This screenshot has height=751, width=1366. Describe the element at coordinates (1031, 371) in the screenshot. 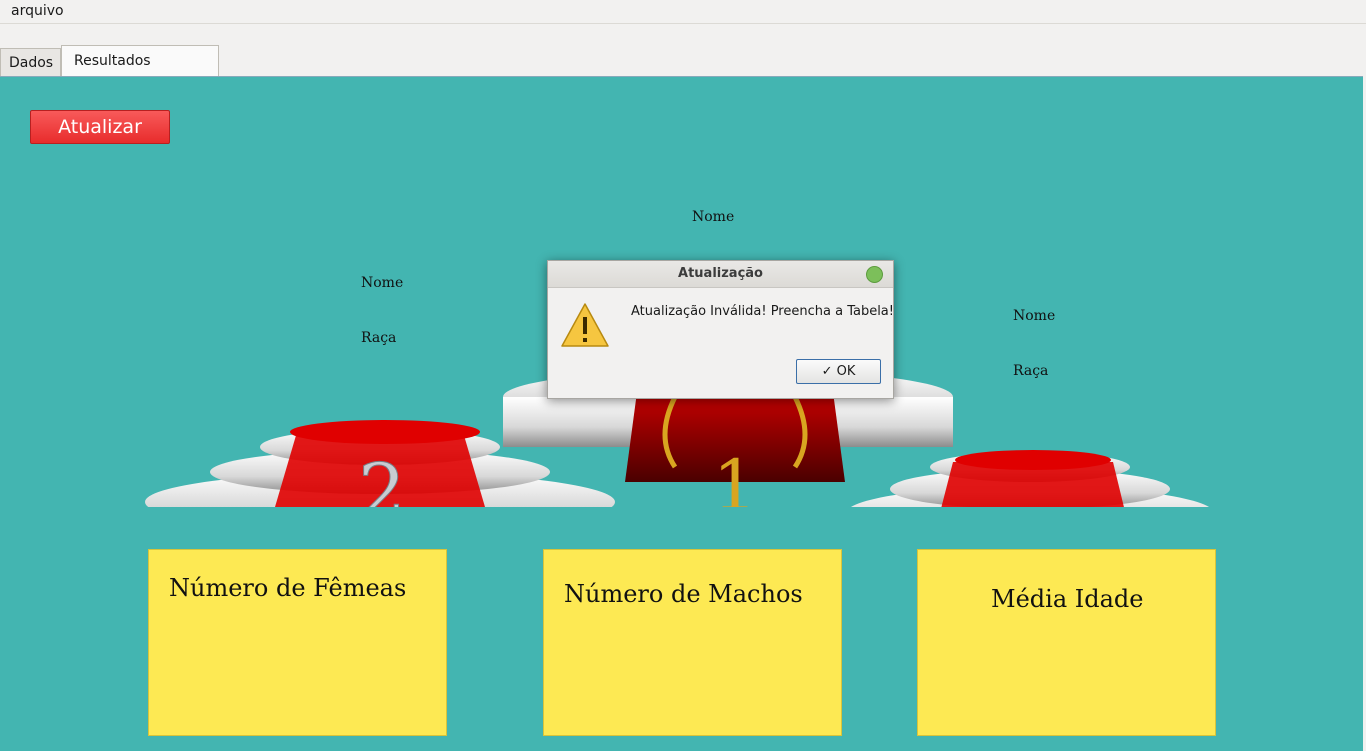

I see `third-place-breed: Raça` at that location.